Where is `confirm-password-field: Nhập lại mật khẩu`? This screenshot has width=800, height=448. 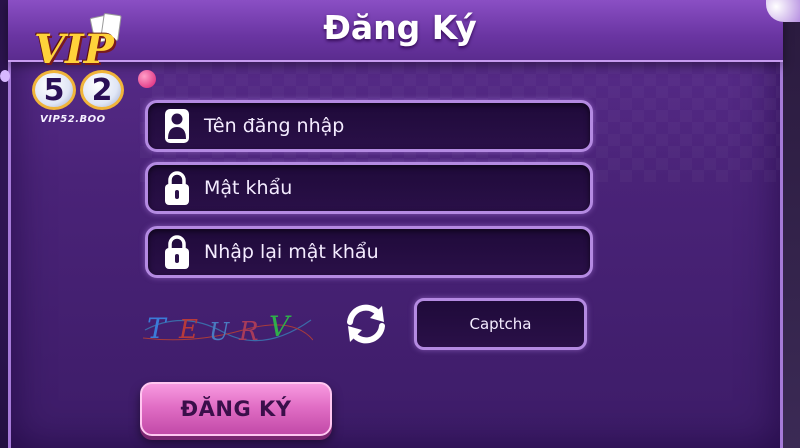
confirm-password-field: Nhập lại mật khẩu is located at coordinates (369, 252).